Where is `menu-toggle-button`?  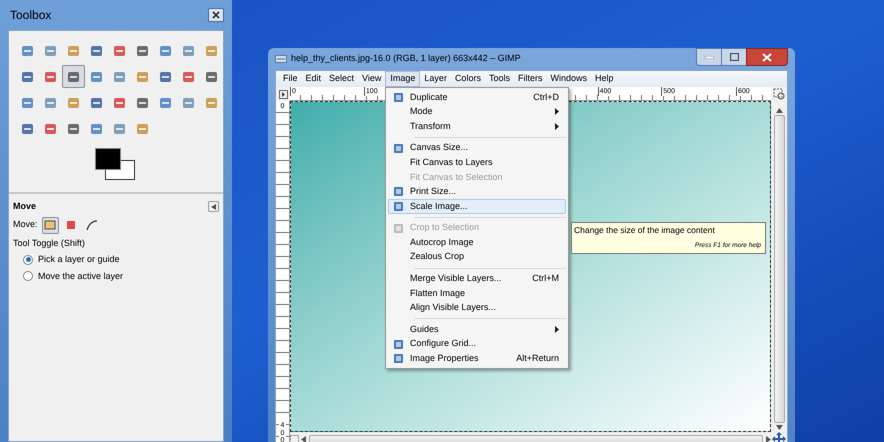
menu-toggle-button is located at coordinates (283, 94).